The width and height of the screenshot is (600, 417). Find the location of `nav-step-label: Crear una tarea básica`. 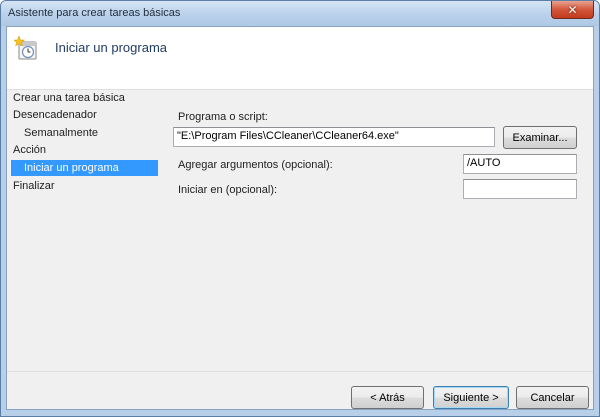

nav-step-label: Crear una tarea básica is located at coordinates (69, 98).